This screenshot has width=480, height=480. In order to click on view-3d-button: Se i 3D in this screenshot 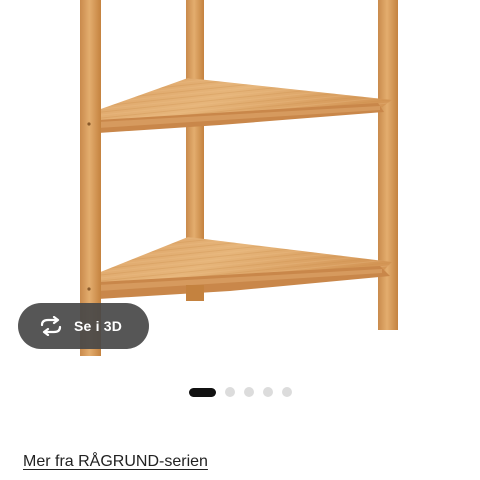, I will do `click(83, 326)`.